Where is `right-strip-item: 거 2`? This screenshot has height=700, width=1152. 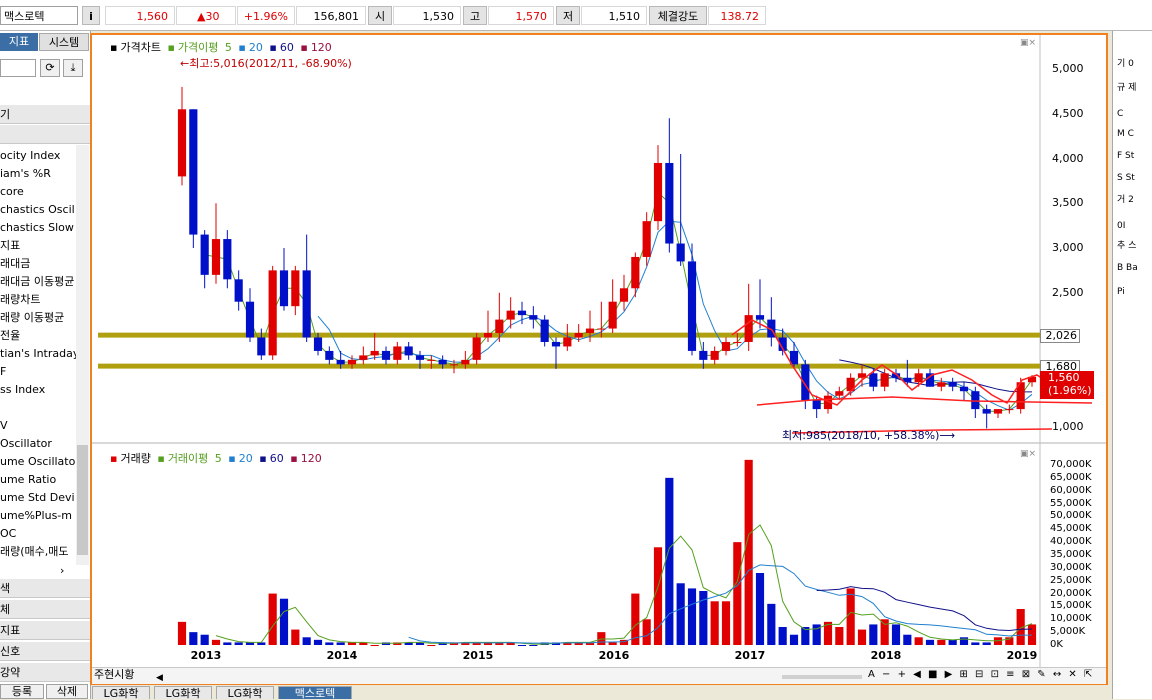
right-strip-item: 거 2 is located at coordinates (1125, 200).